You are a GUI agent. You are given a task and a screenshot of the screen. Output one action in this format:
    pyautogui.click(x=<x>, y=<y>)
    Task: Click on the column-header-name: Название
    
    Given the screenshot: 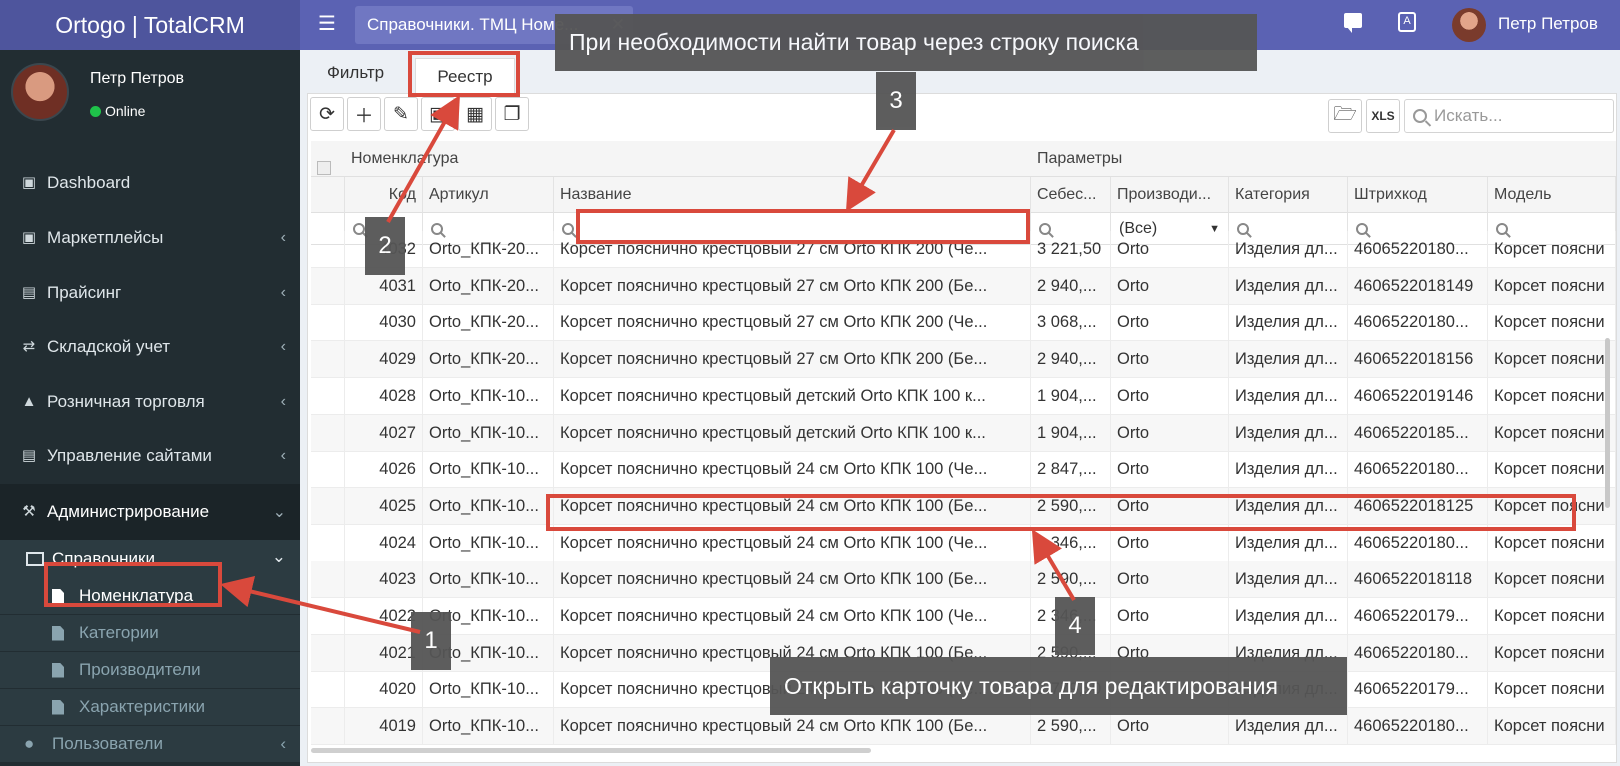 What is the action you would take?
    pyautogui.click(x=792, y=195)
    